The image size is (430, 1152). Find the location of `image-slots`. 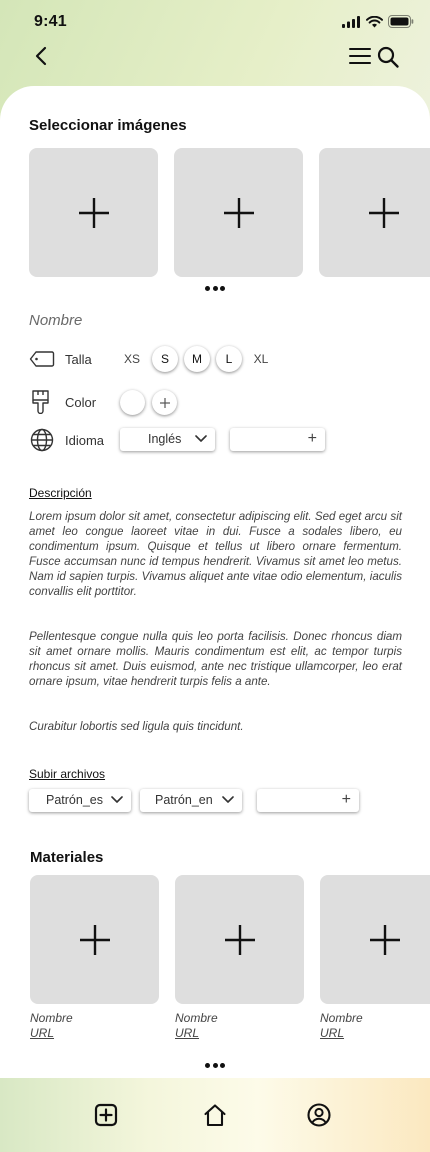

image-slots is located at coordinates (229, 212).